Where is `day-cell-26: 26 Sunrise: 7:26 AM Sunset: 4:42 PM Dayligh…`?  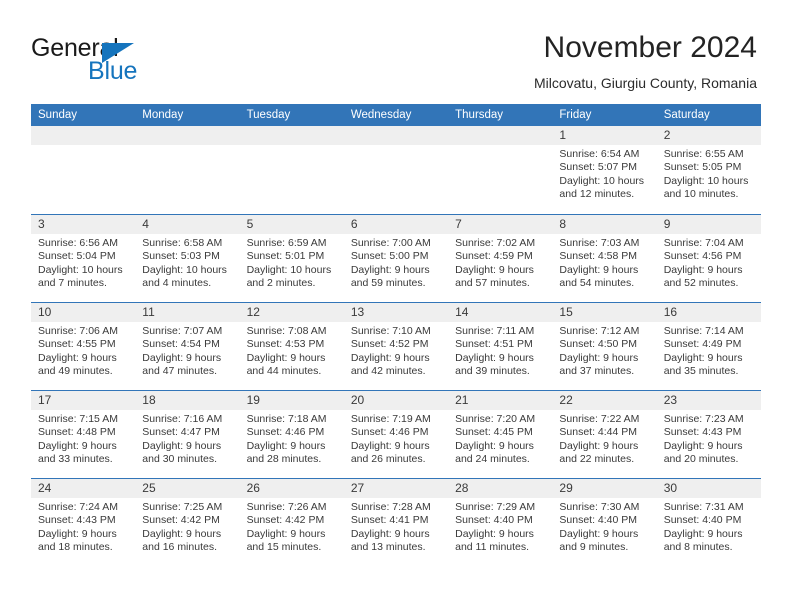 day-cell-26: 26 Sunrise: 7:26 AM Sunset: 4:42 PM Dayligh… is located at coordinates (291, 522).